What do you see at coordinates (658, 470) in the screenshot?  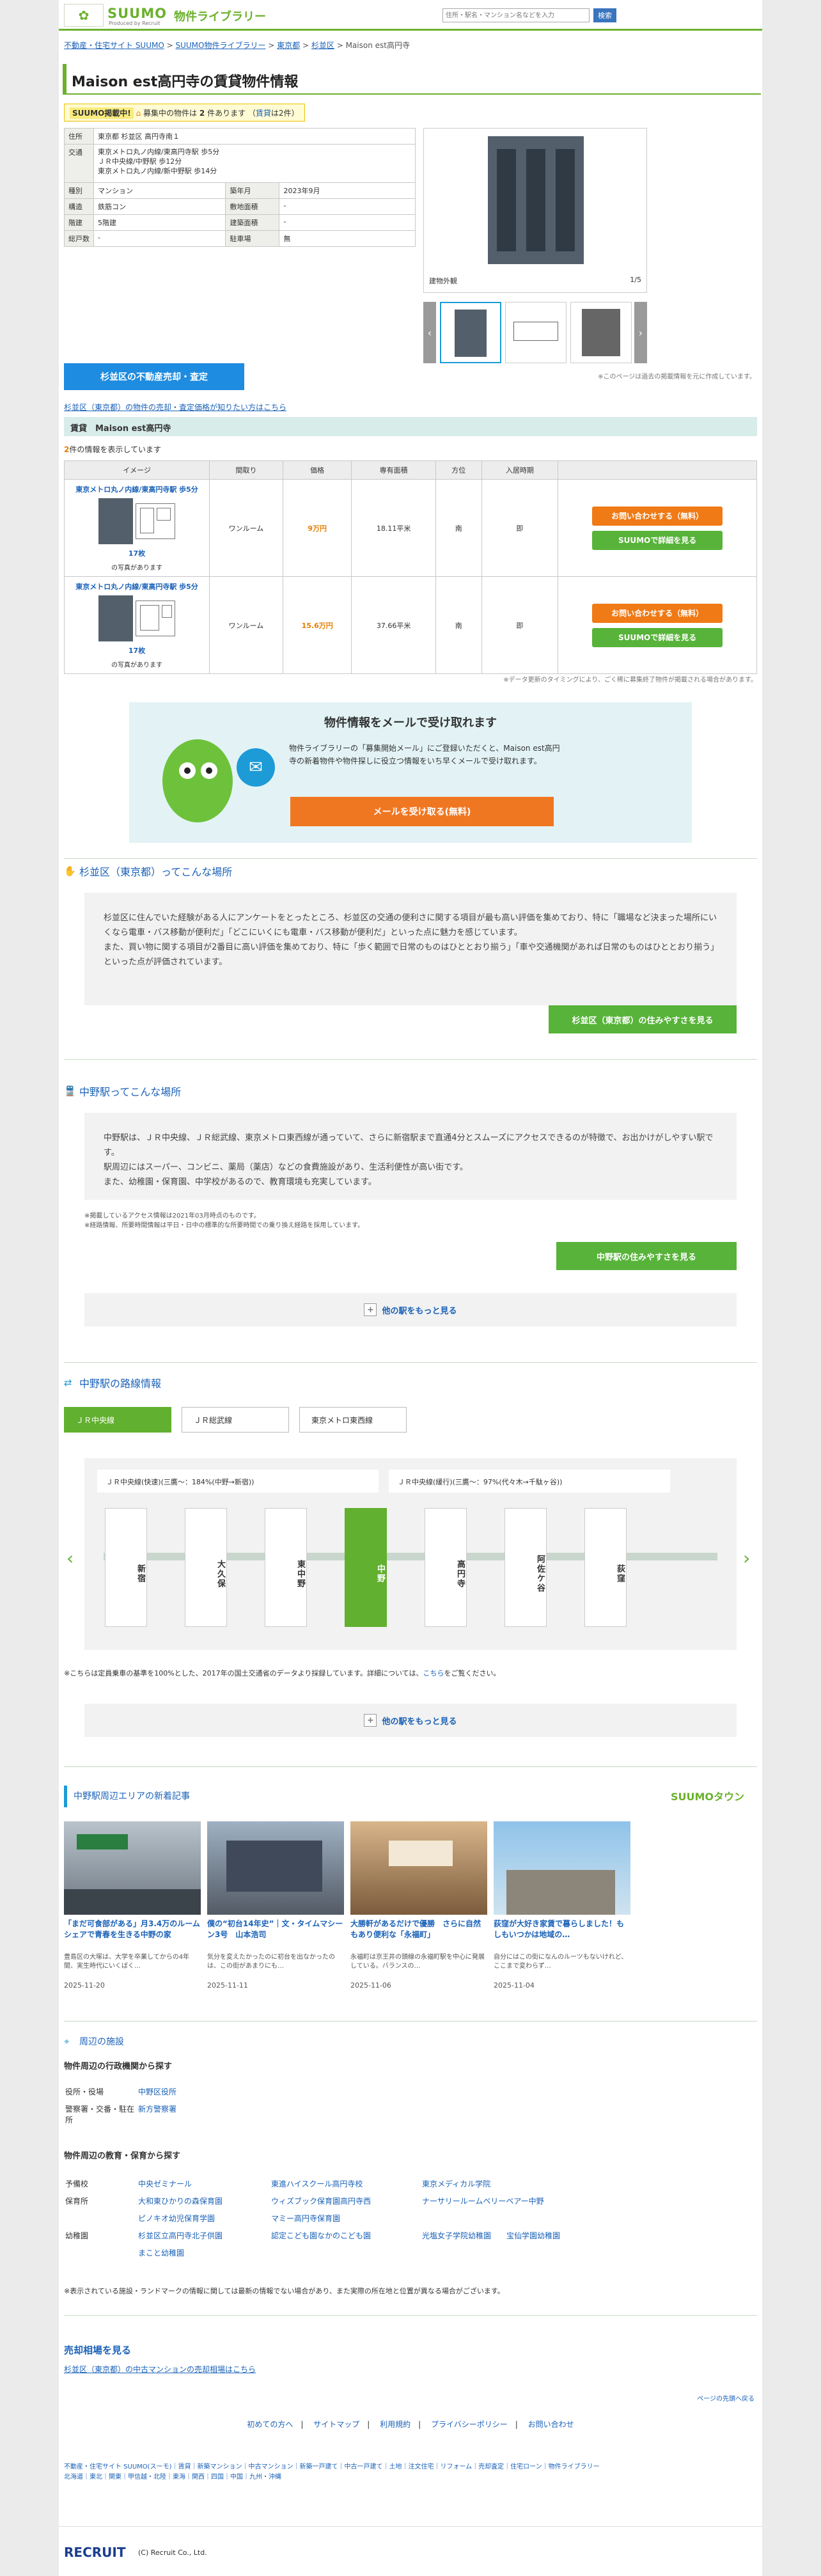 I see `column-header` at bounding box center [658, 470].